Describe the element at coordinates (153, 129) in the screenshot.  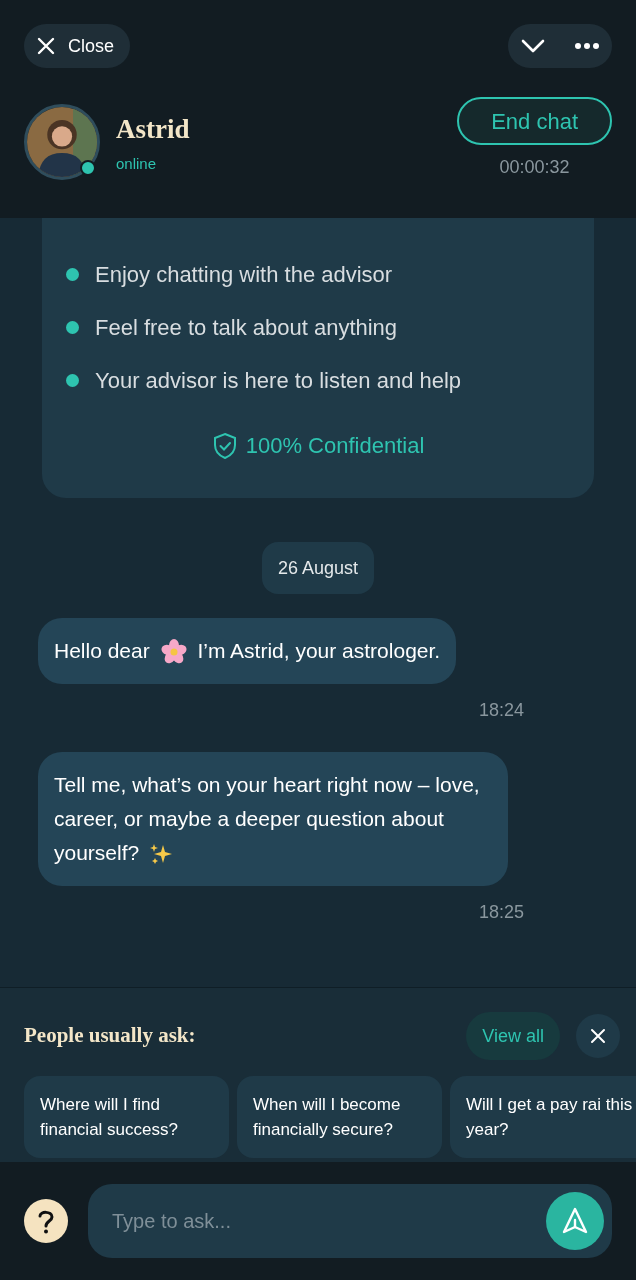
I see `advisor-name: Astrid` at that location.